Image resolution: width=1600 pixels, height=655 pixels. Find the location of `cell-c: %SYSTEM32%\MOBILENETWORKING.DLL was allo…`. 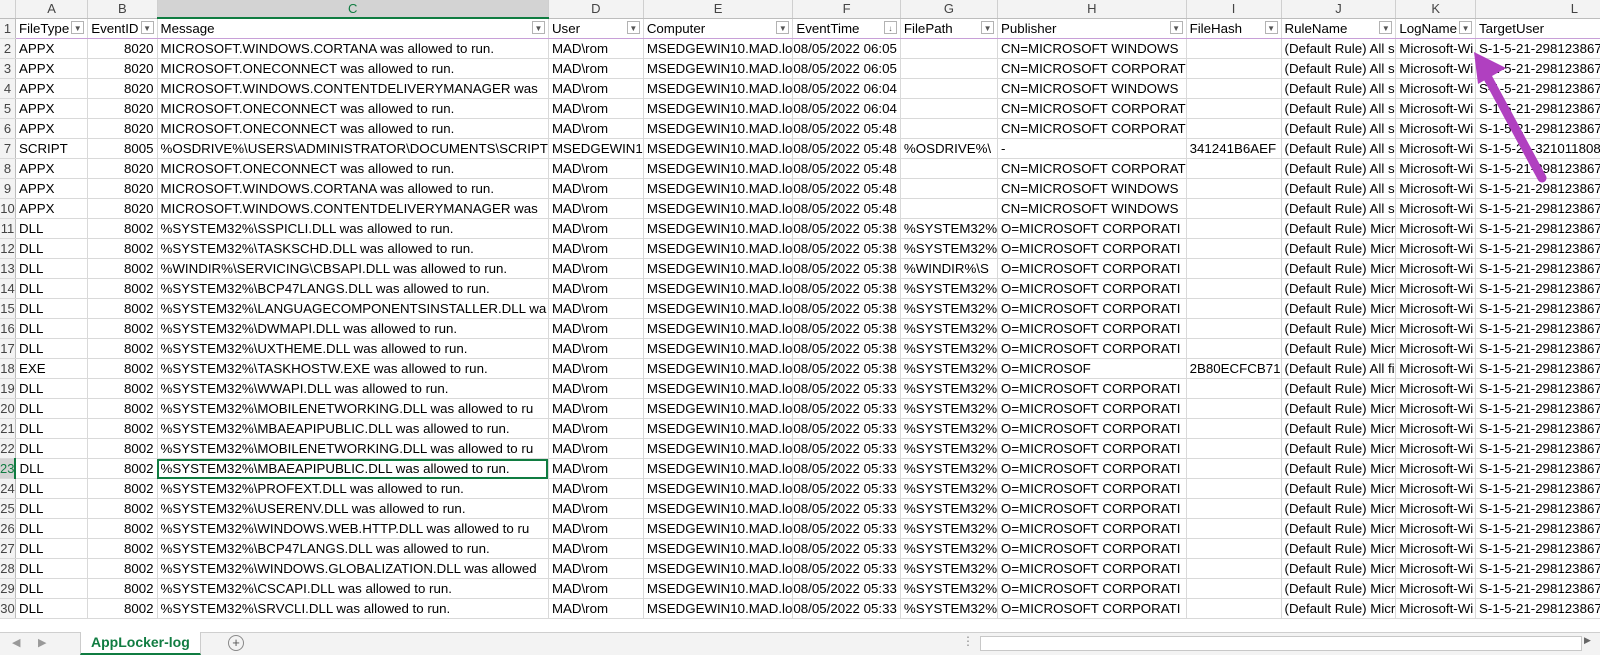

cell-c: %SYSTEM32%\MOBILENETWORKING.DLL was allo… is located at coordinates (353, 408).